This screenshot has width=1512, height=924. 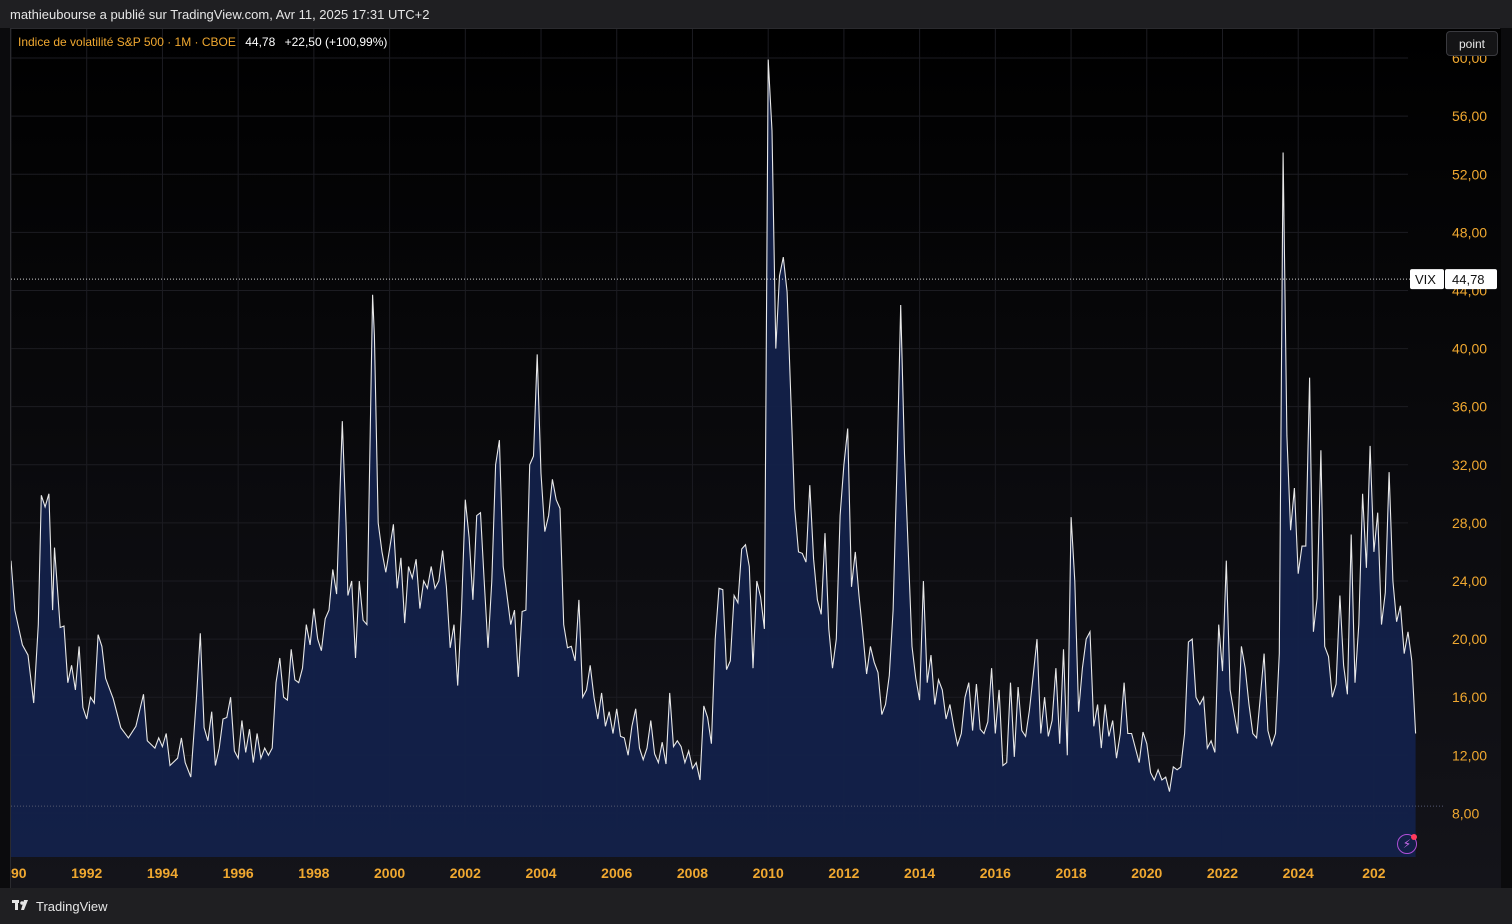 What do you see at coordinates (540, 873) in the screenshot?
I see `x-tick-label: 2004` at bounding box center [540, 873].